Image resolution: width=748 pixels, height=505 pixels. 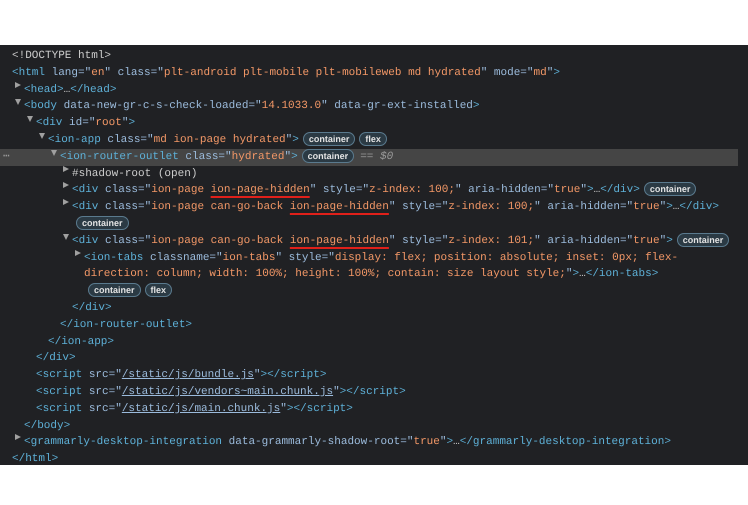 I want to click on tree-row: <script src="/static/js/vendors~main.chunk.js"></script>, so click(x=369, y=392).